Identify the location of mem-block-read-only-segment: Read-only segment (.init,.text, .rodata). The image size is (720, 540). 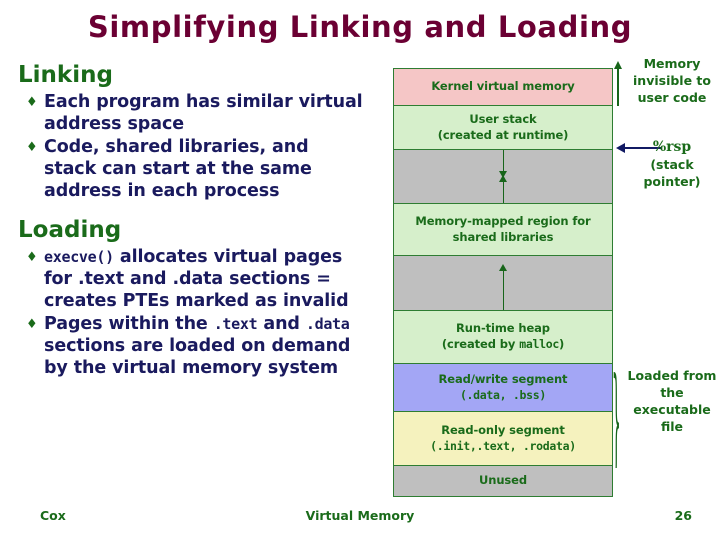
(503, 439).